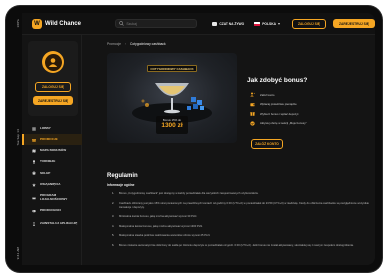 This screenshot has width=388, height=277. I want to click on guest-card: ZALOGUJ SIĘ ZAREJESTRUJ SIĘ, so click(53, 78).